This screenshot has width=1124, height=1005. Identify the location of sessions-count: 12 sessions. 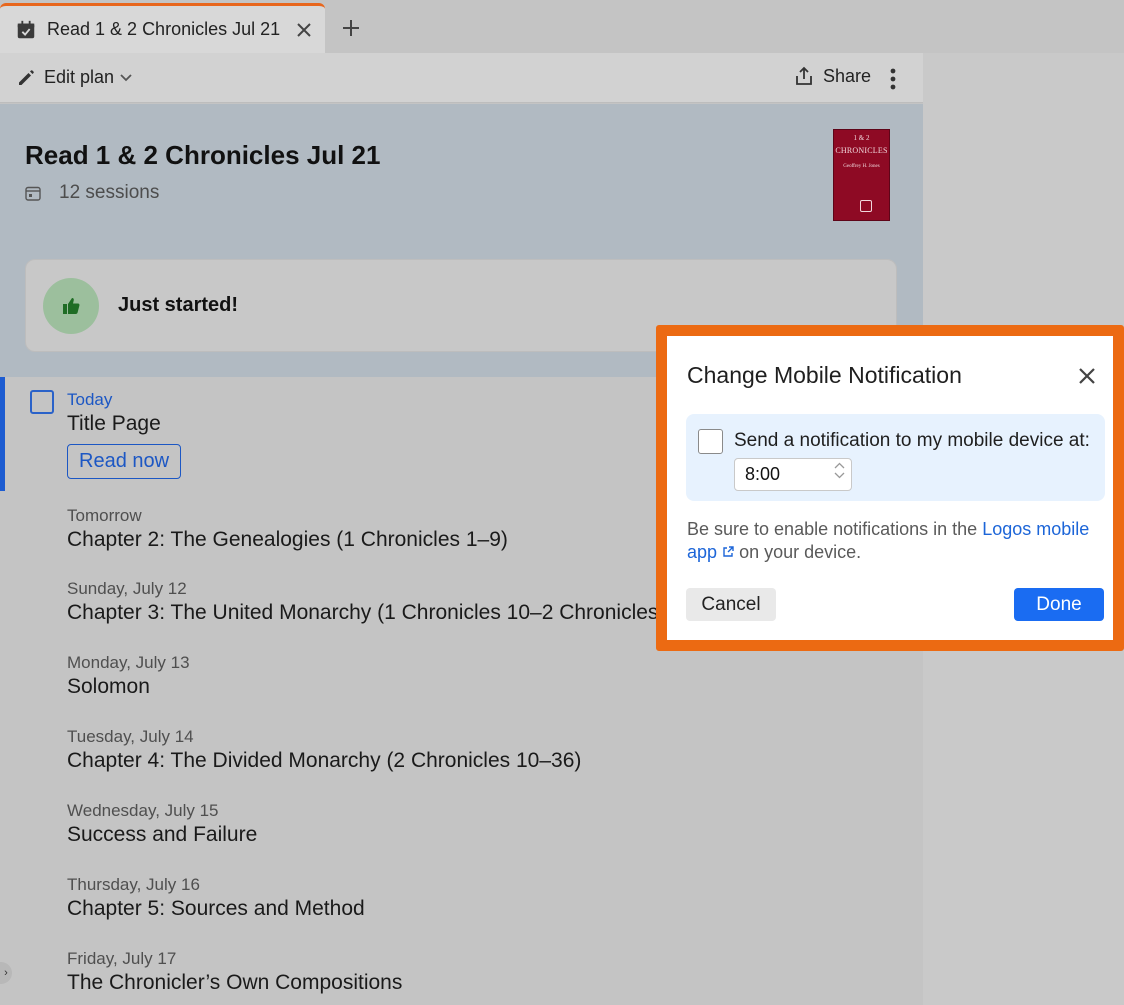
(92, 193).